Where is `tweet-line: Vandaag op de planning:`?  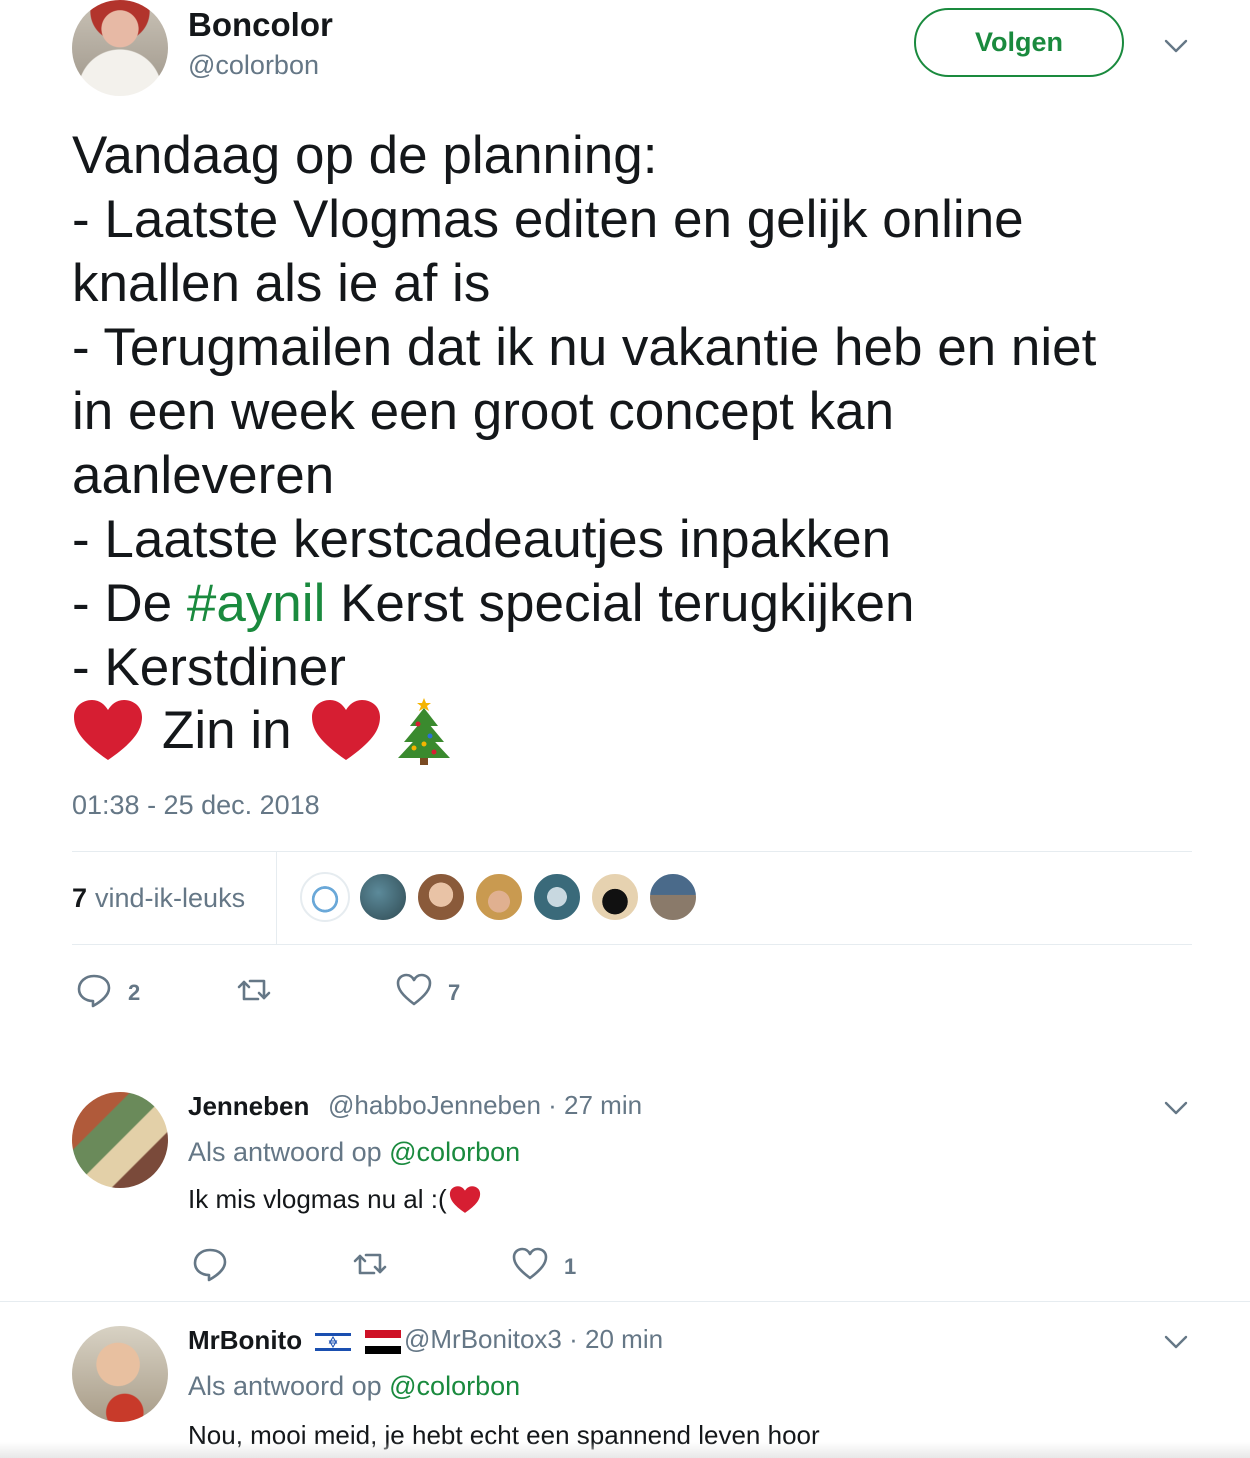 tweet-line: Vandaag op de planning: is located at coordinates (365, 155).